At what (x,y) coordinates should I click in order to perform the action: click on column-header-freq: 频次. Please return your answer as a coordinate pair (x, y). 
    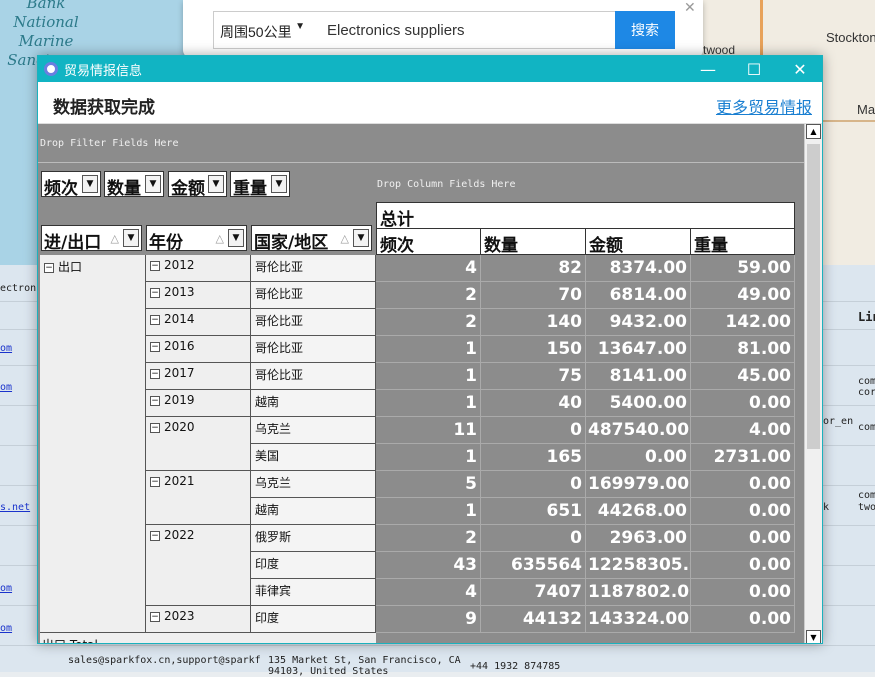
    Looking at the image, I should click on (428, 242).